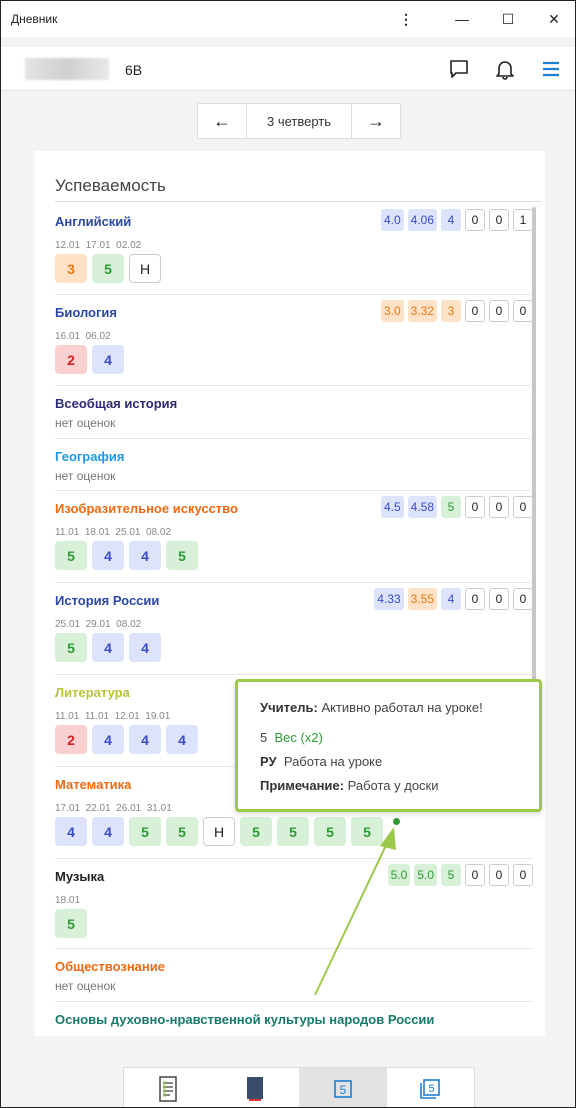 Image resolution: width=576 pixels, height=1108 pixels. What do you see at coordinates (268, 761) in the screenshot?
I see `tooltip-type-label: РУ` at bounding box center [268, 761].